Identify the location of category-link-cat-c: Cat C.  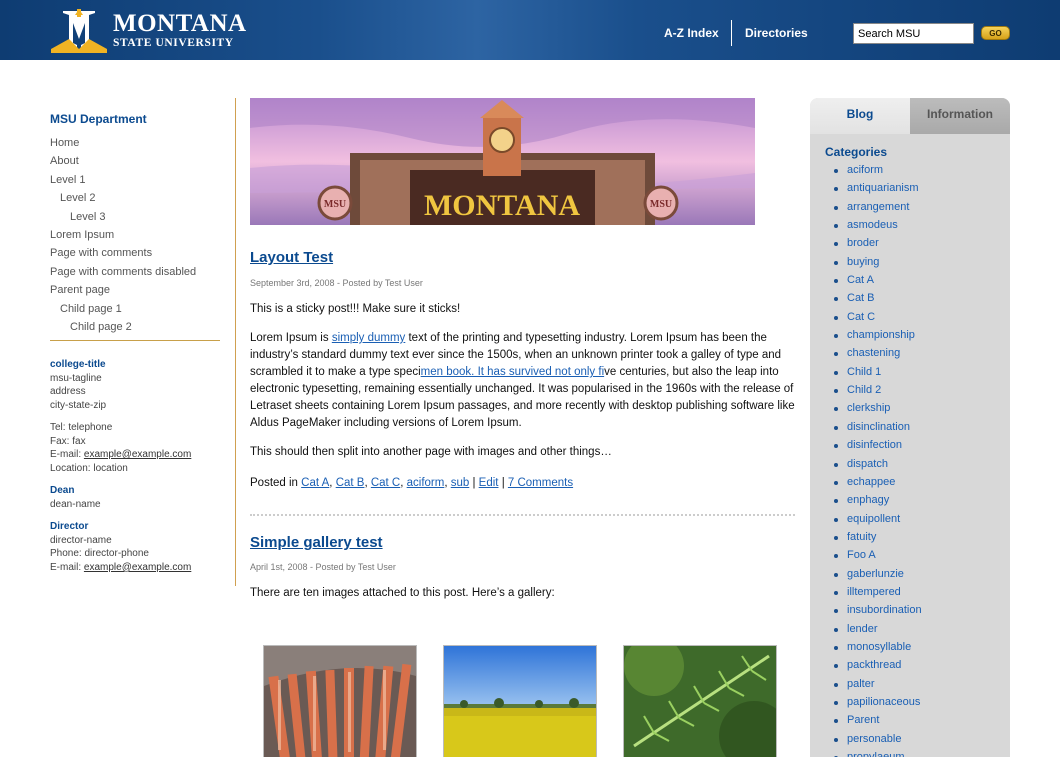
(861, 317).